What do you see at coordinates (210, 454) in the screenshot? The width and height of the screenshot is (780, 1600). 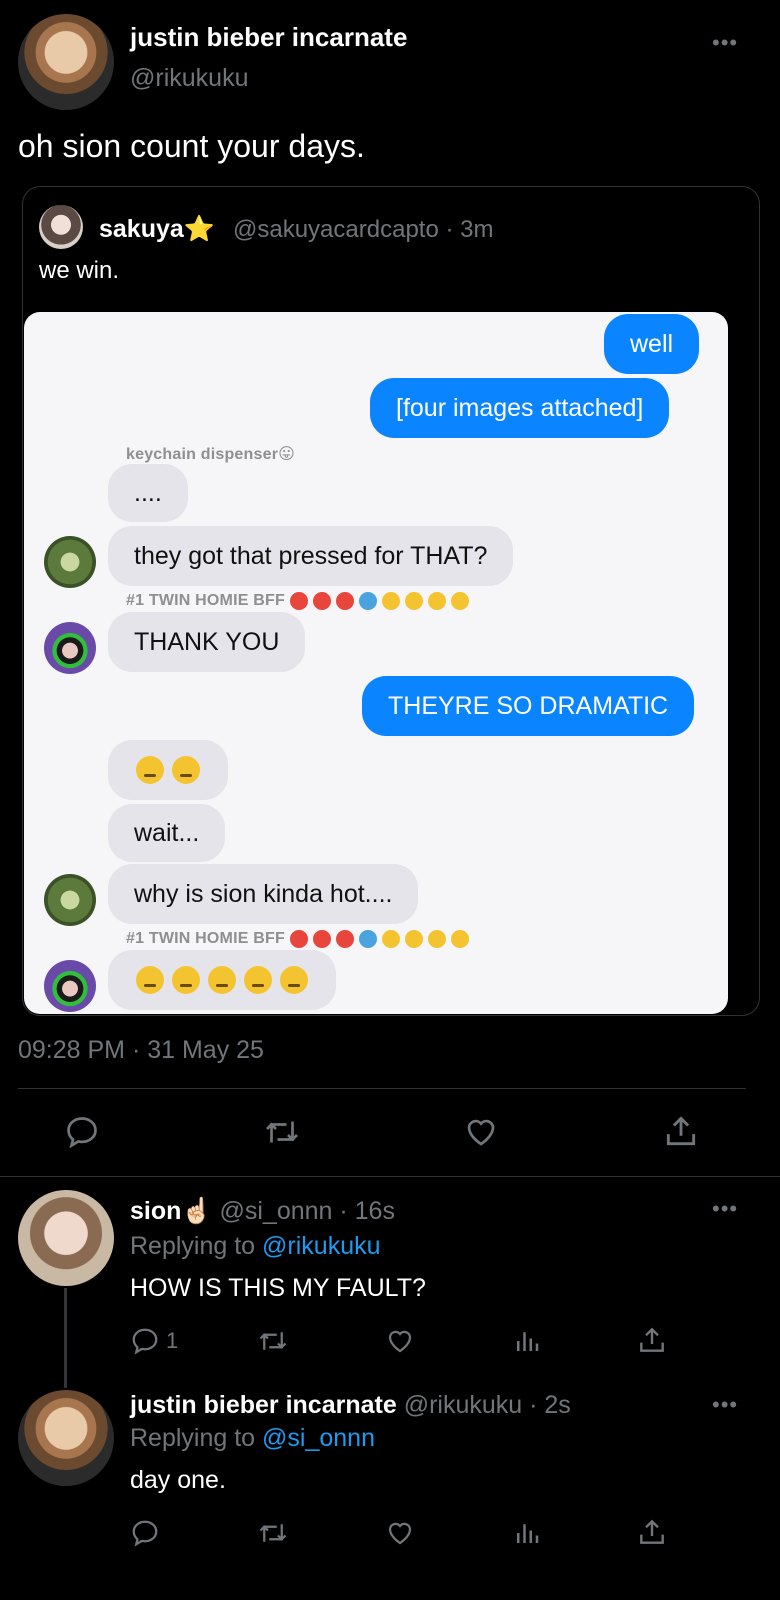 I see `sender-name: keychain dispenser😛` at bounding box center [210, 454].